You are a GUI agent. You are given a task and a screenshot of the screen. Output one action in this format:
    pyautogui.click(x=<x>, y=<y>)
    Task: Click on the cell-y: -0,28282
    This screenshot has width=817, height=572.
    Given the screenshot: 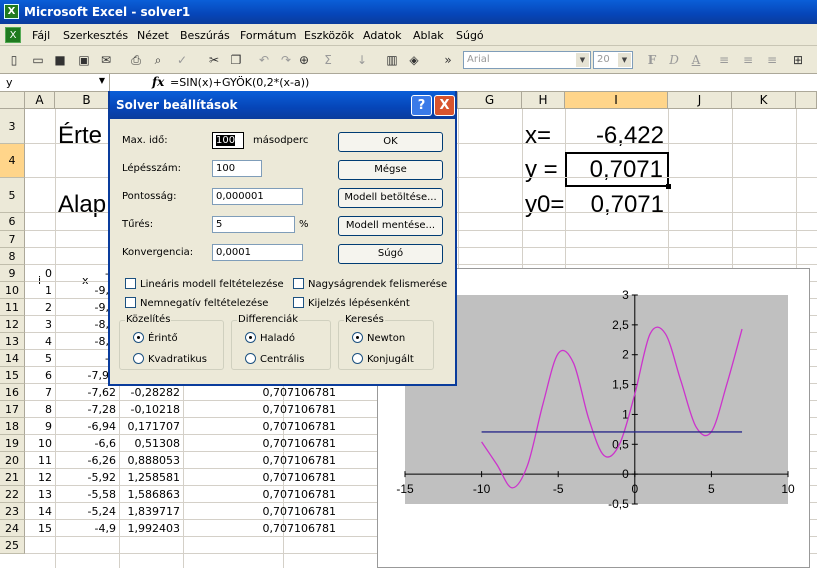 What is the action you would take?
    pyautogui.click(x=149, y=392)
    